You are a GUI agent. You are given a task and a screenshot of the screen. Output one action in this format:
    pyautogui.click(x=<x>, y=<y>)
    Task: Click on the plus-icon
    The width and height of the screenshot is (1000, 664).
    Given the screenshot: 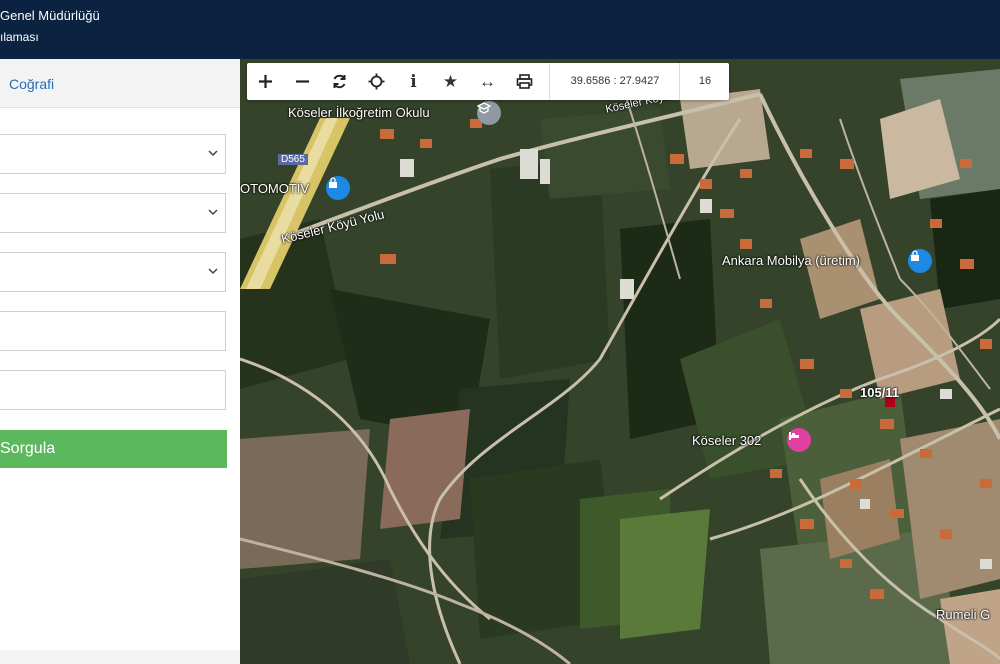 What is the action you would take?
    pyautogui.click(x=265, y=81)
    